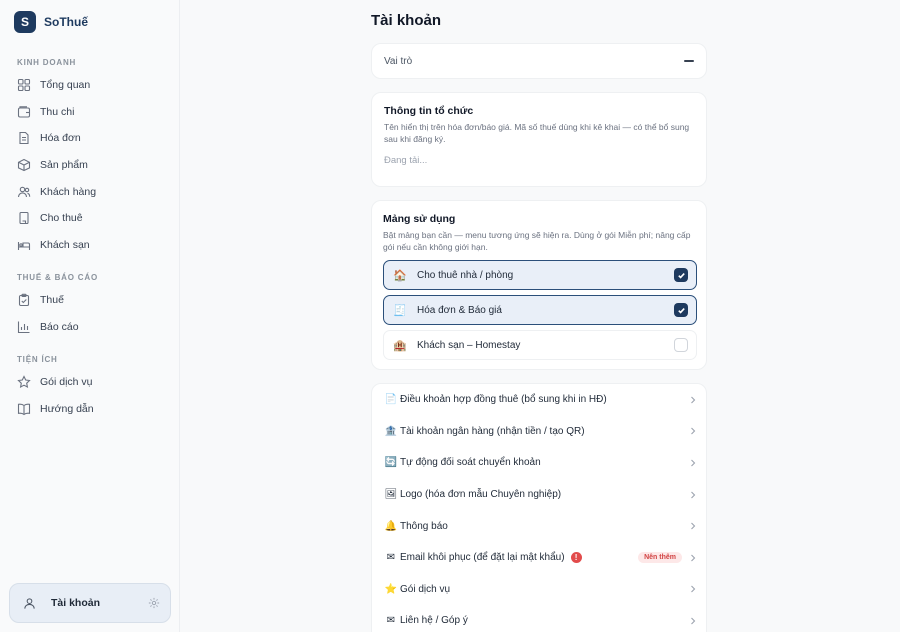 The image size is (900, 632). I want to click on module-option-invoice: 🧾 Hóa đơn & Báo giá, so click(540, 310).